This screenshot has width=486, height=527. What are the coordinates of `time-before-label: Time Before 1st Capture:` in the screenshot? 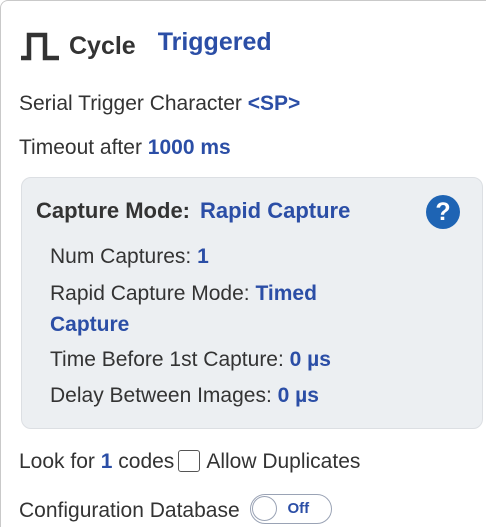 It's located at (167, 359).